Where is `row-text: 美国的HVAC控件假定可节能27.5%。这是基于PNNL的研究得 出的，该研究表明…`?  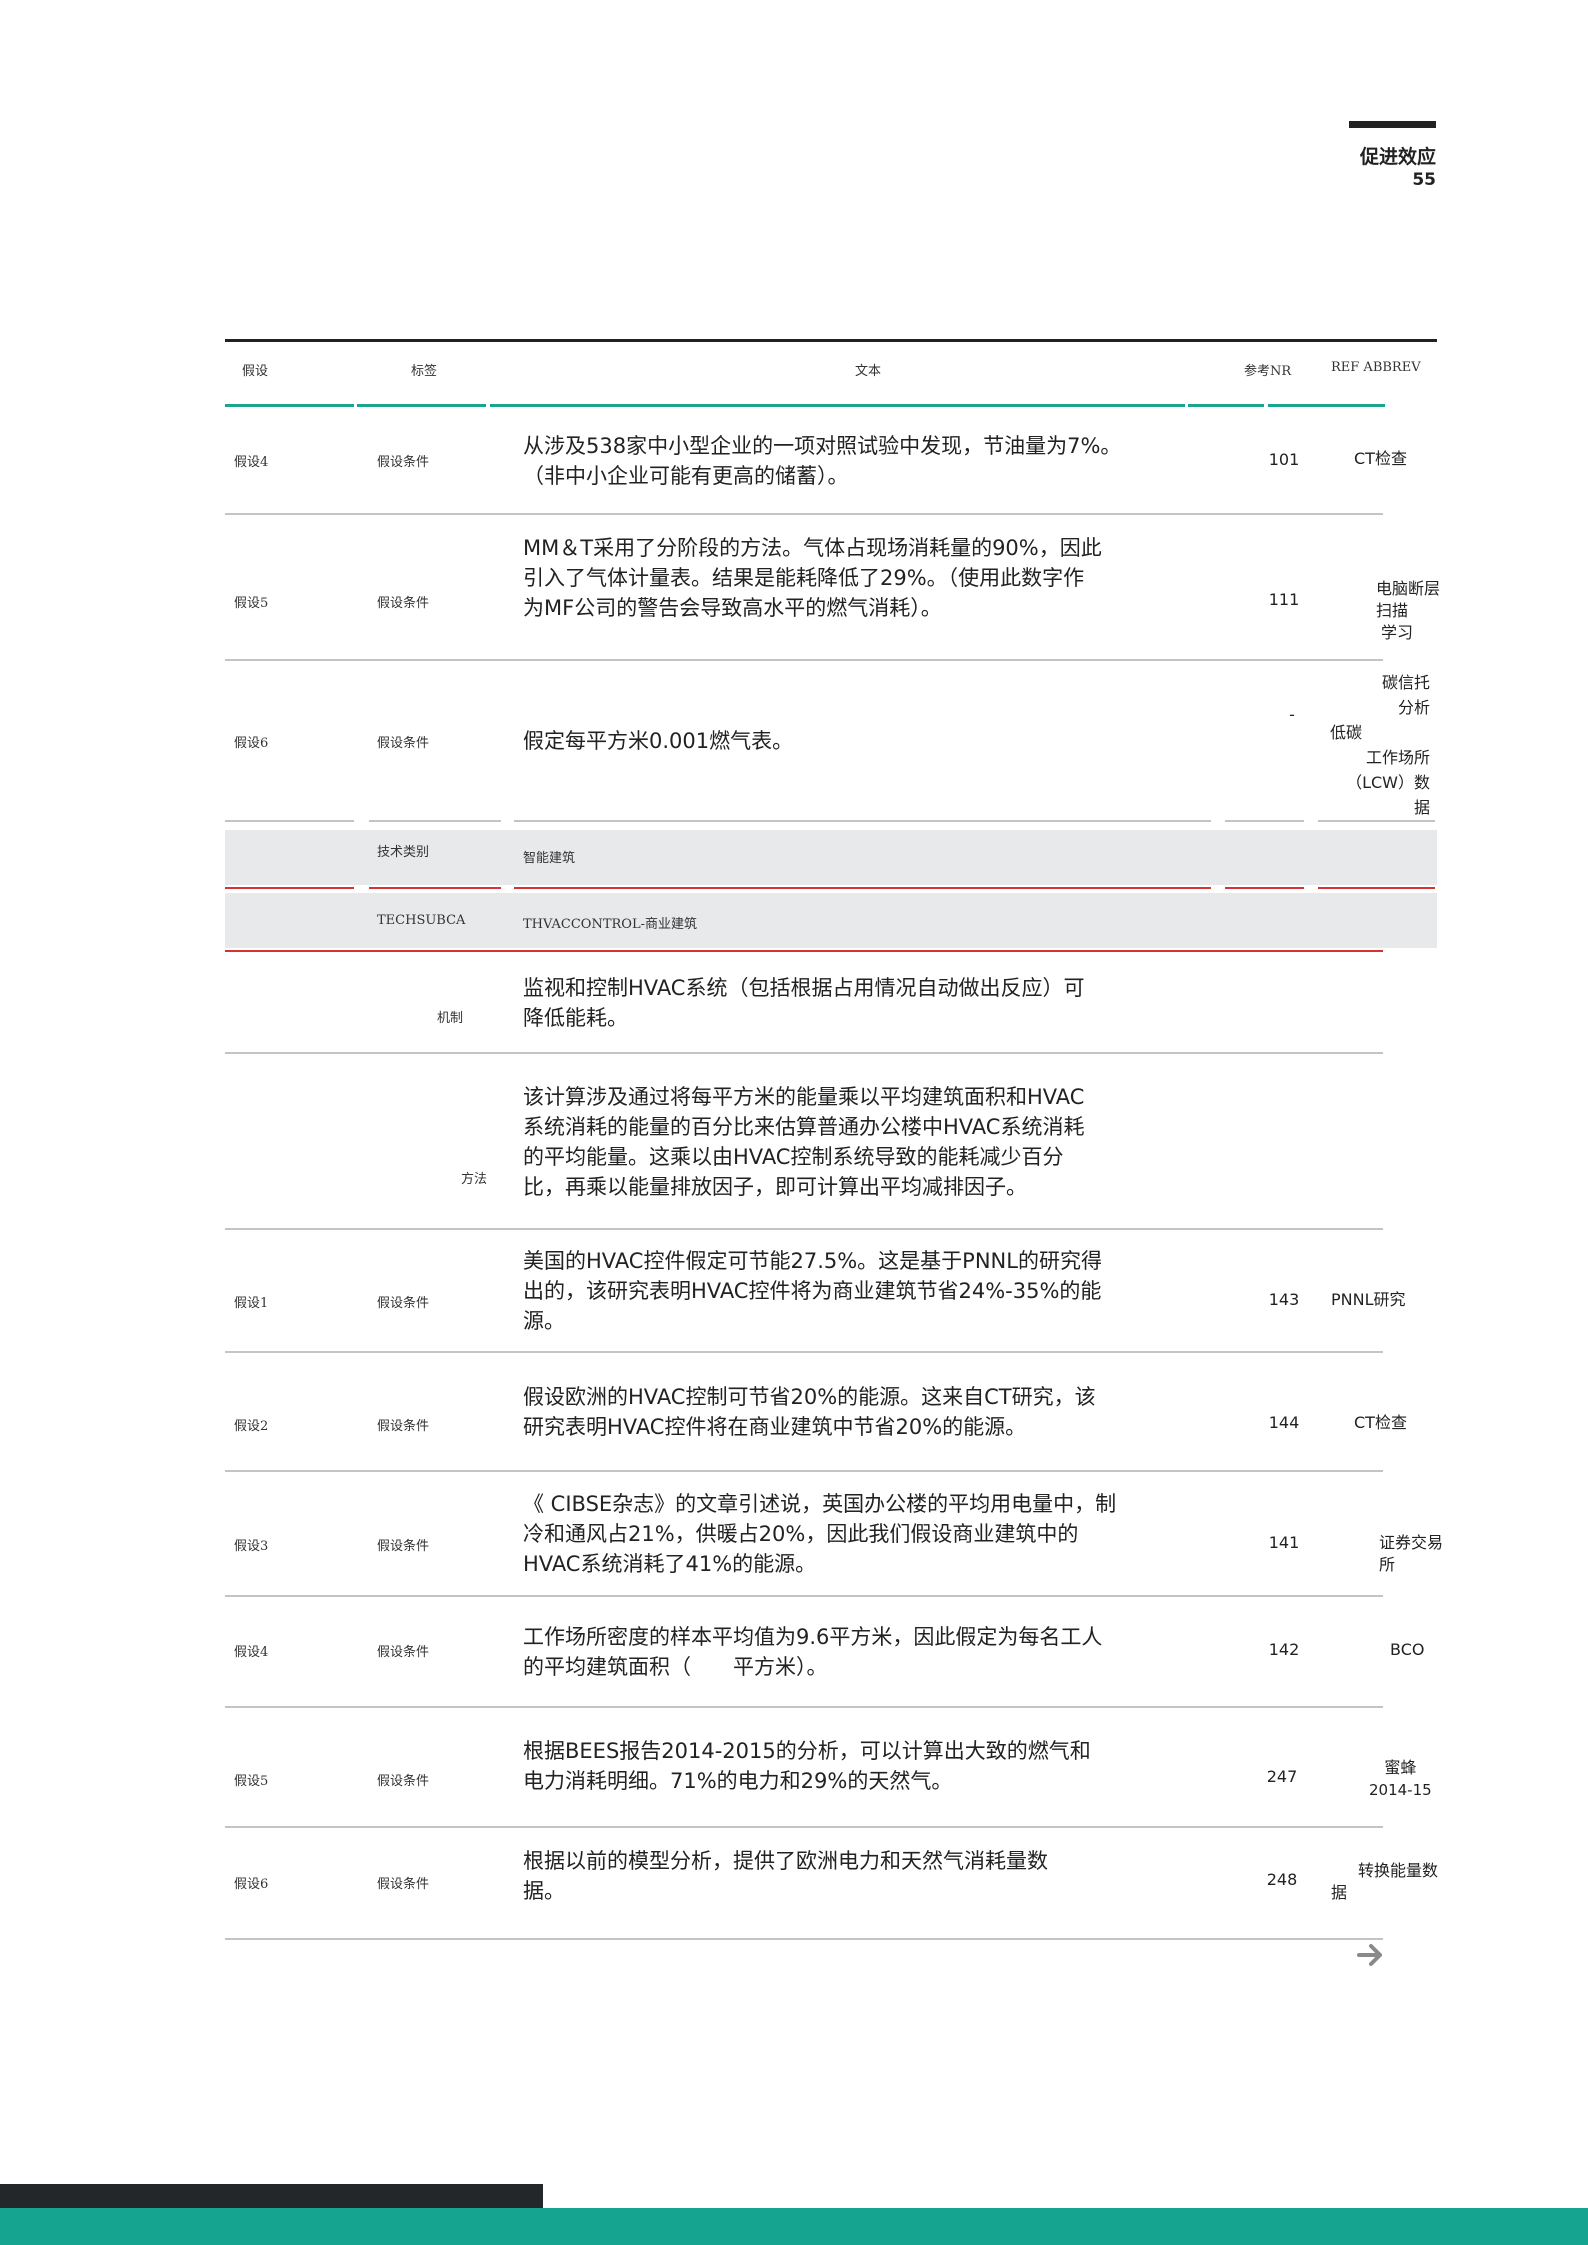 row-text: 美国的HVAC控件假定可节能27.5%。这是基于PNNL的研究得 出的，该研究表明… is located at coordinates (812, 1291).